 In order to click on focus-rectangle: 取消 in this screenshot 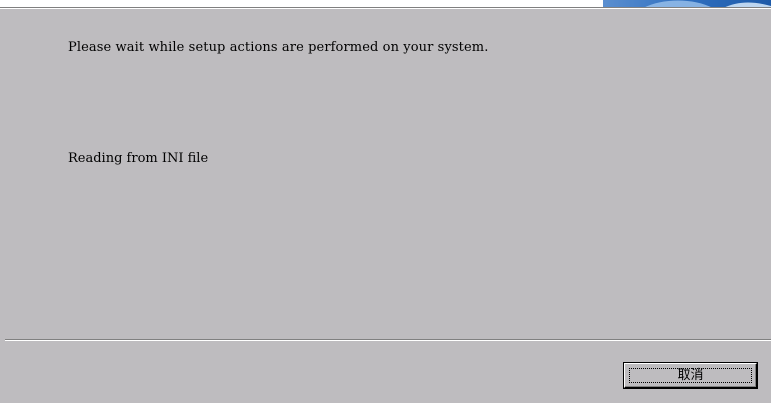, I will do `click(690, 375)`.